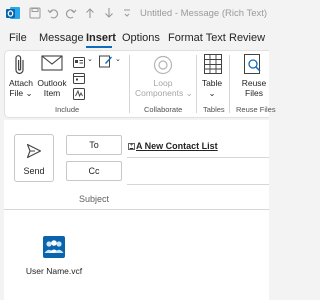  I want to click on customize-icon, so click(127, 13).